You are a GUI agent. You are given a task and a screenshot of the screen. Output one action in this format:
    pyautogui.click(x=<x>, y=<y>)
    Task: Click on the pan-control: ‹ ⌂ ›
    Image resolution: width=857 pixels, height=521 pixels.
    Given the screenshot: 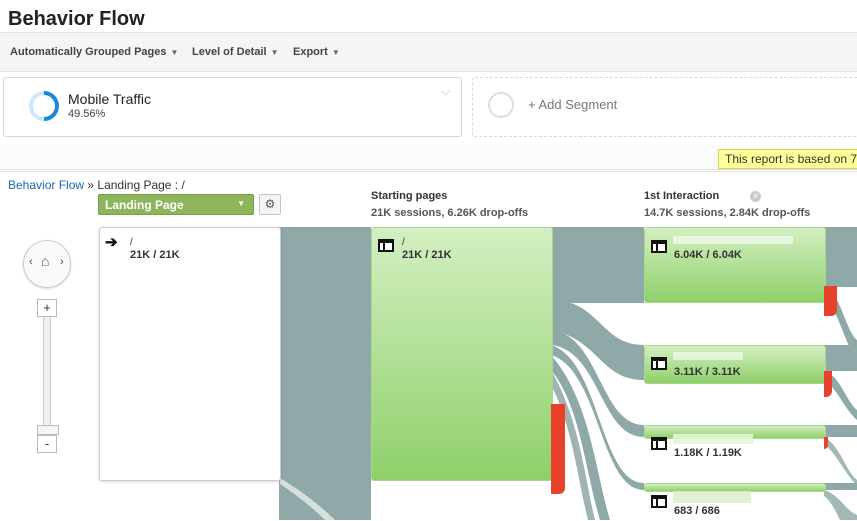 What is the action you would take?
    pyautogui.click(x=47, y=264)
    